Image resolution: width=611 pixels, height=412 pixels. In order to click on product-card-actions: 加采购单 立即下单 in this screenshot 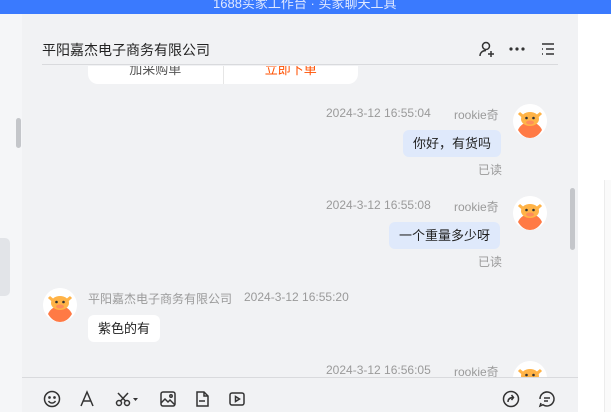, I will do `click(223, 75)`.